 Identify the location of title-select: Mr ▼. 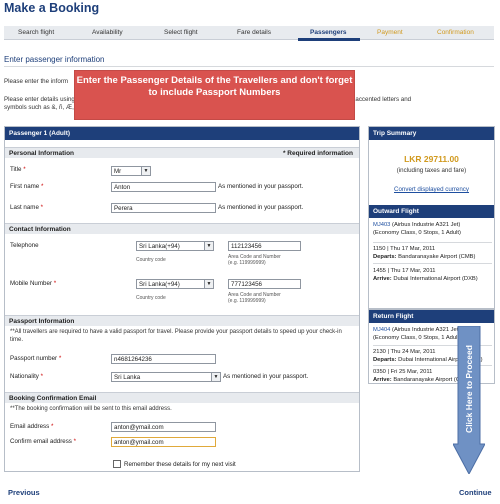
(131, 171).